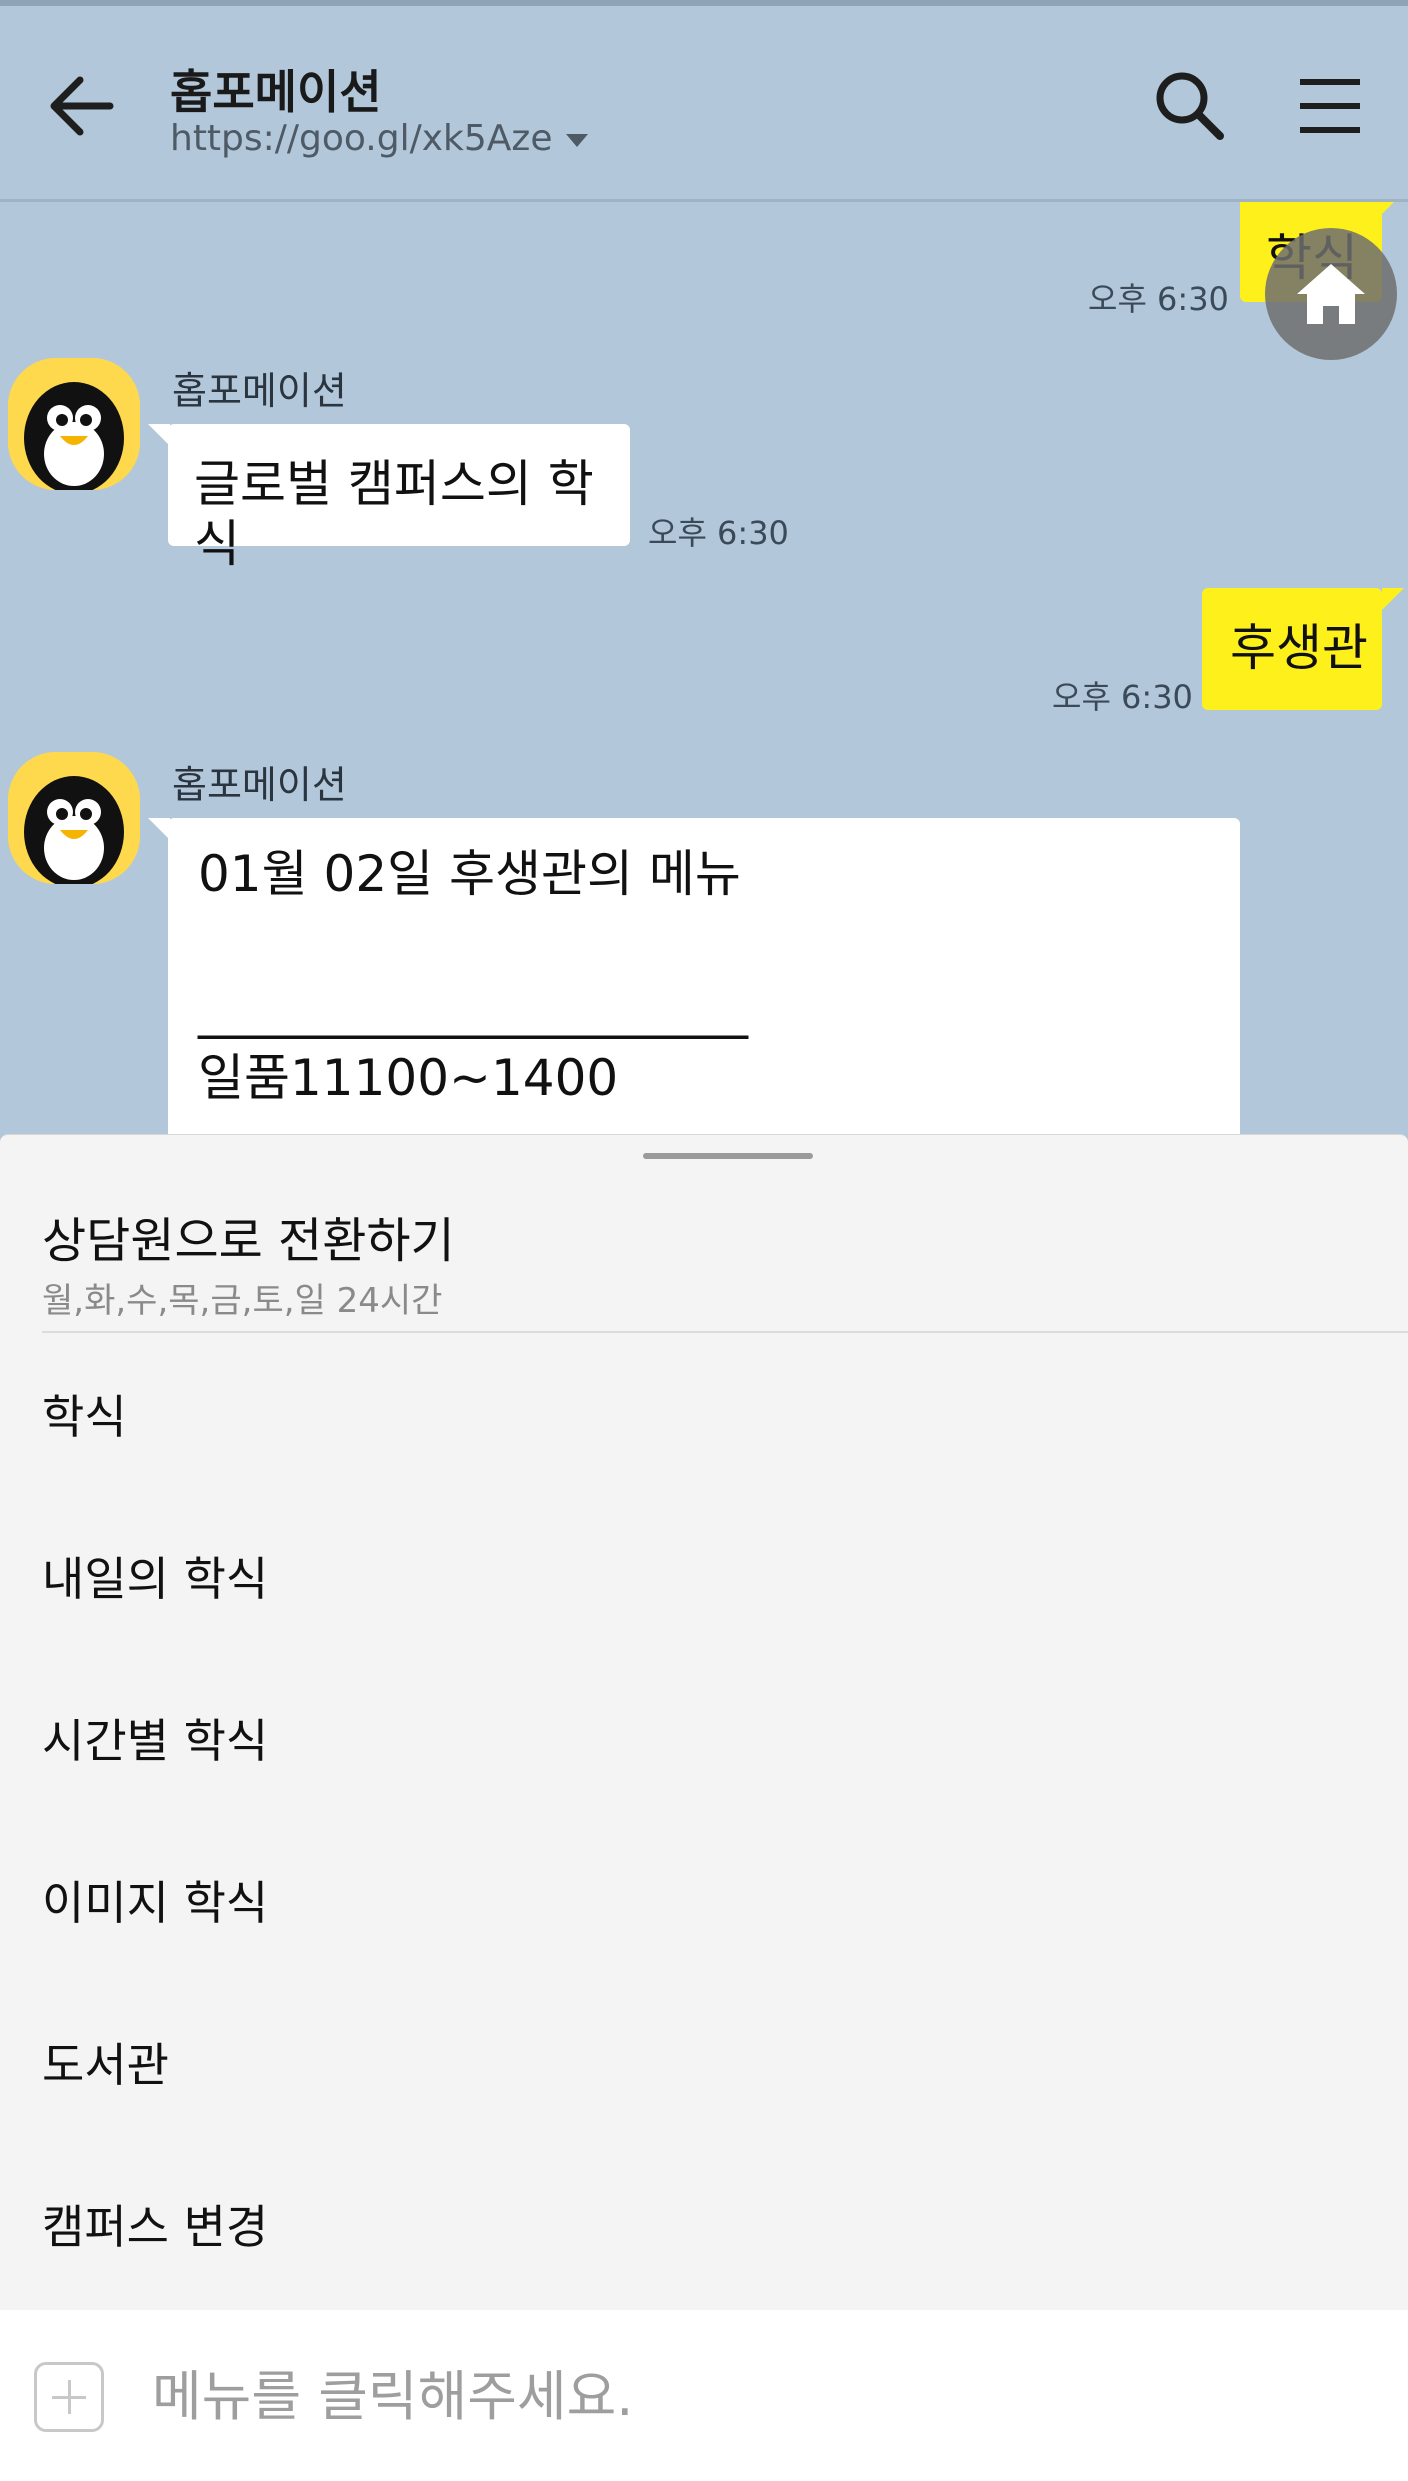 The image size is (1408, 2481). I want to click on search-button, so click(1190, 106).